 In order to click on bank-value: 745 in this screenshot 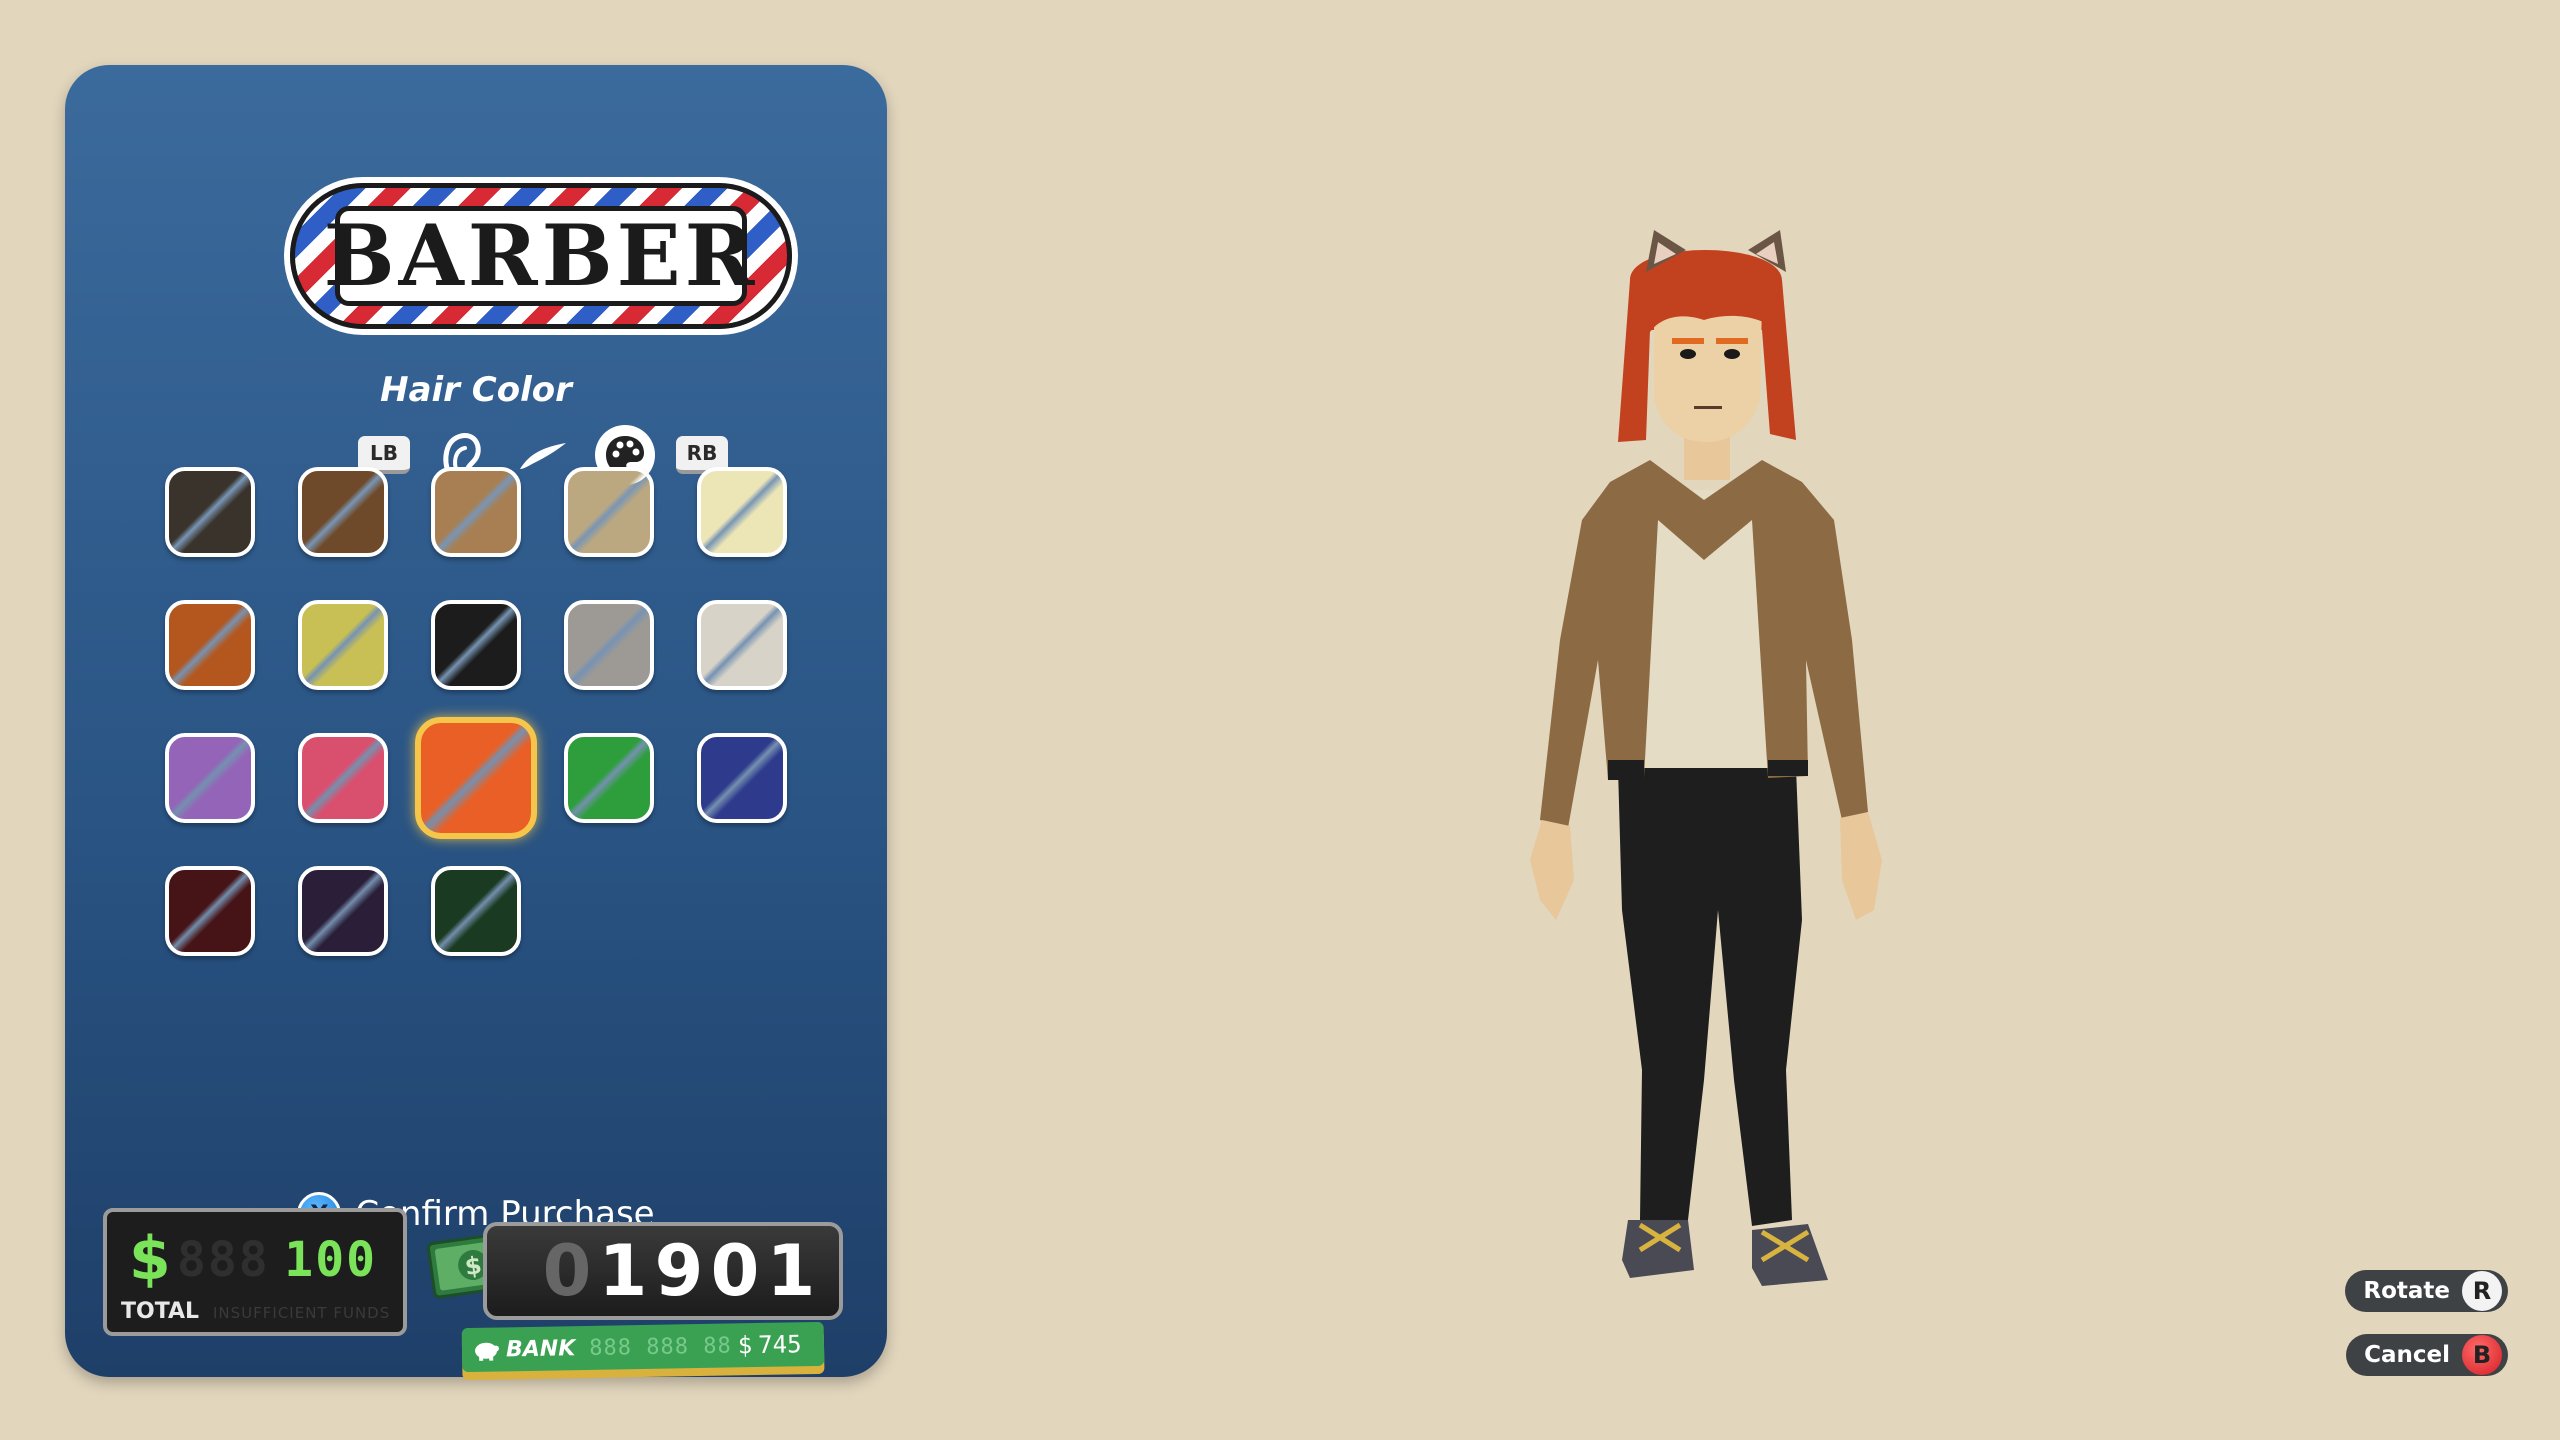, I will do `click(779, 1344)`.